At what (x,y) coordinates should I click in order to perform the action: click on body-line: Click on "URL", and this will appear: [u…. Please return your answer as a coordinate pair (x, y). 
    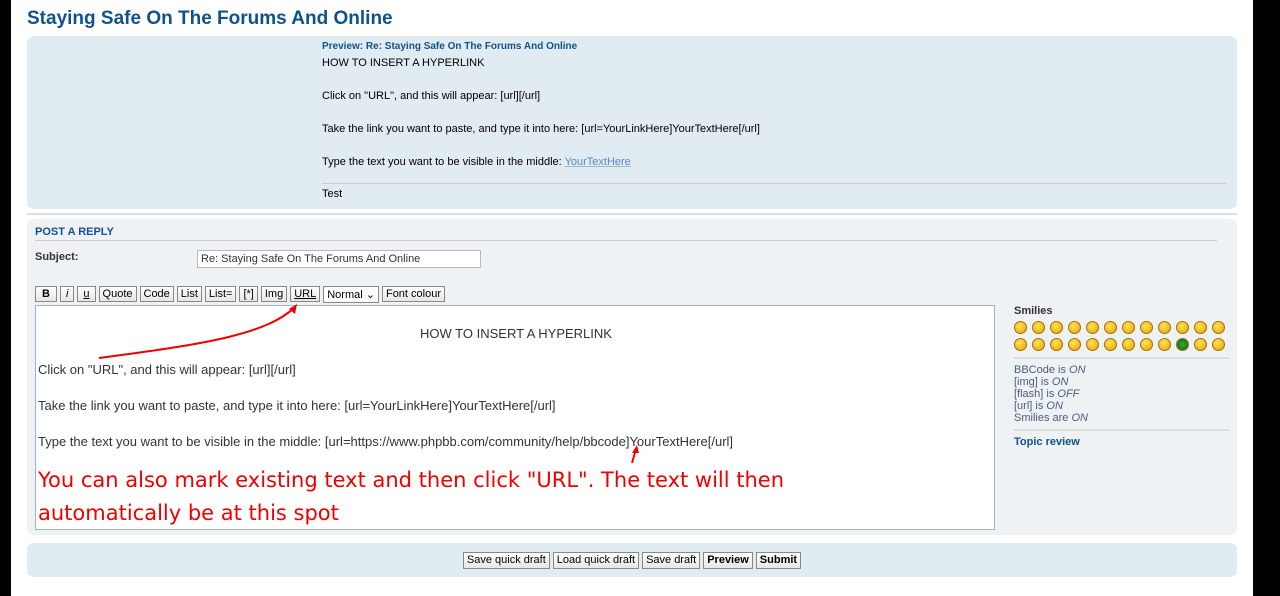
    Looking at the image, I should click on (167, 369).